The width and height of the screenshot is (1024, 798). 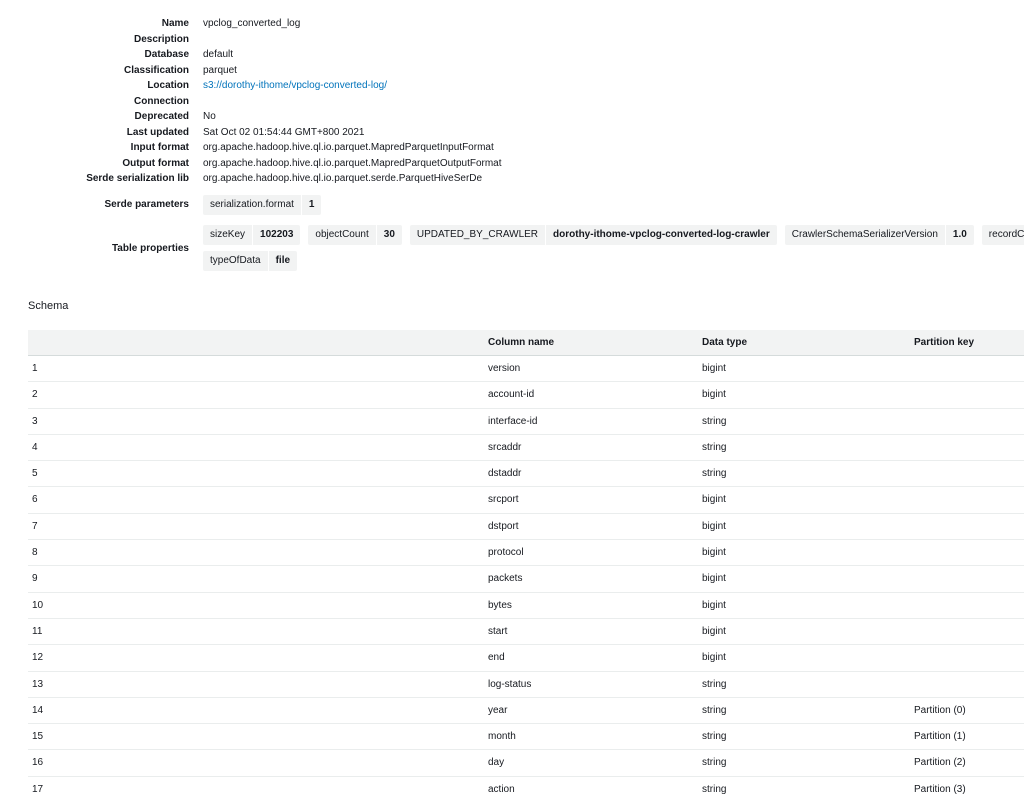 I want to click on serde-parameters-list: serialization.format 1, so click(x=266, y=205).